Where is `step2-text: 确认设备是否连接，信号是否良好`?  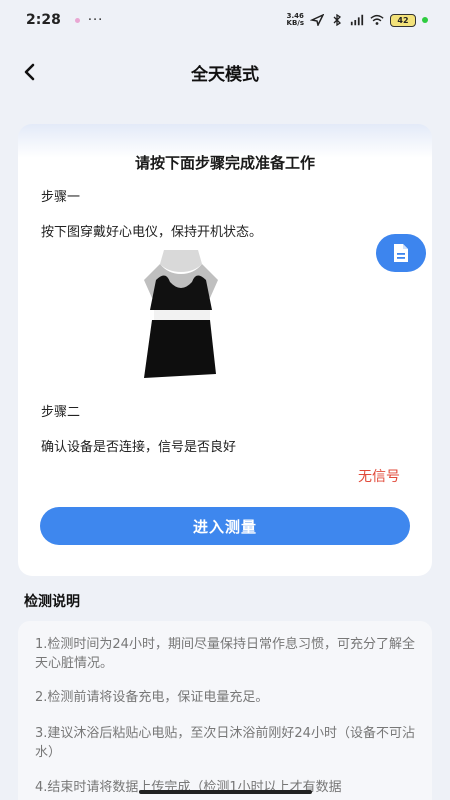
step2-text: 确认设备是否连接，信号是否良好 is located at coordinates (139, 447).